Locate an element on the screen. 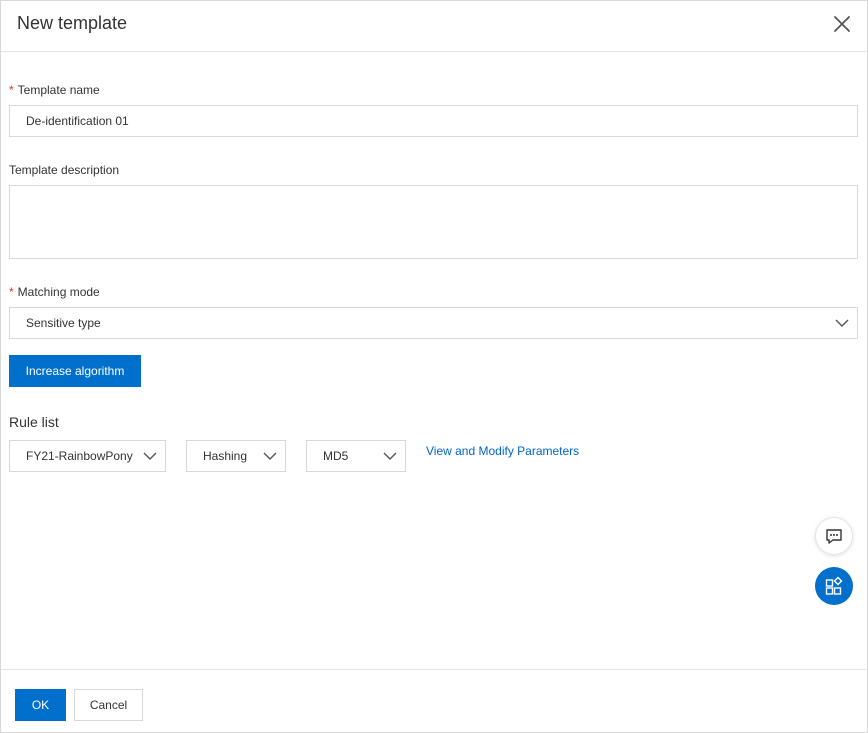 The height and width of the screenshot is (733, 868). chat-icon is located at coordinates (834, 536).